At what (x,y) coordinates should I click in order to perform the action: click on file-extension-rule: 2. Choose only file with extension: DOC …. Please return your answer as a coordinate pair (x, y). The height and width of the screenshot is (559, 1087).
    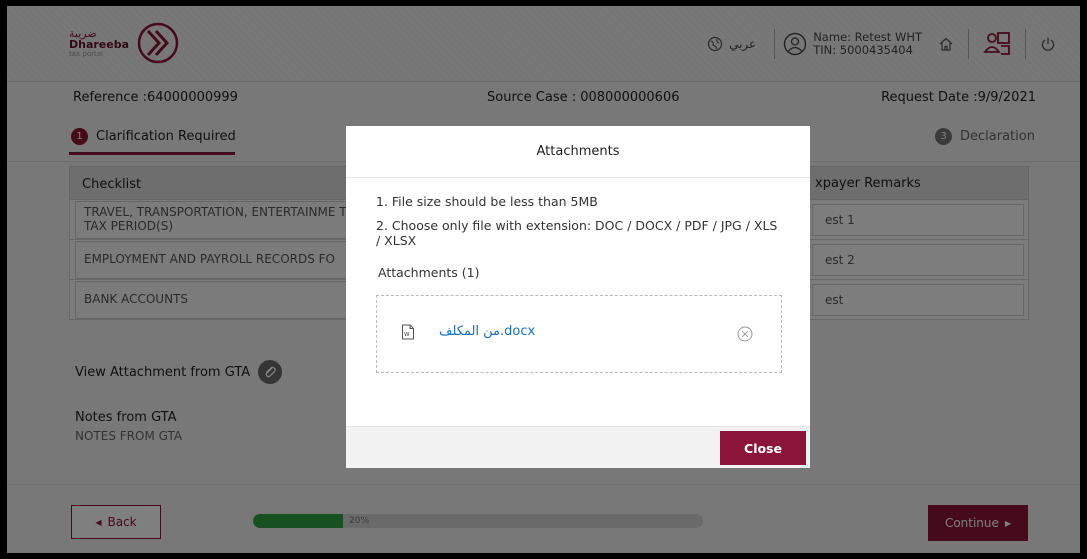
    Looking at the image, I should click on (577, 233).